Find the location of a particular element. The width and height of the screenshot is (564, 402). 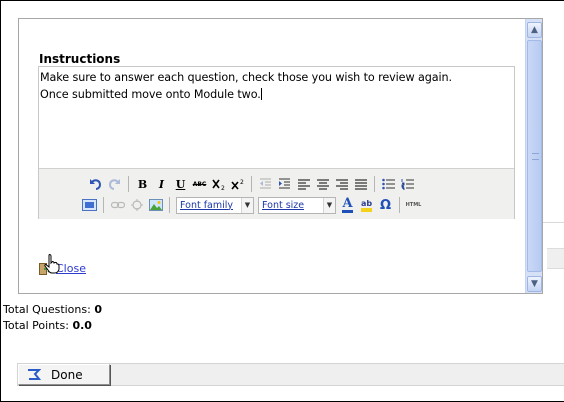

font-size-select: Font size ▼ is located at coordinates (297, 205).